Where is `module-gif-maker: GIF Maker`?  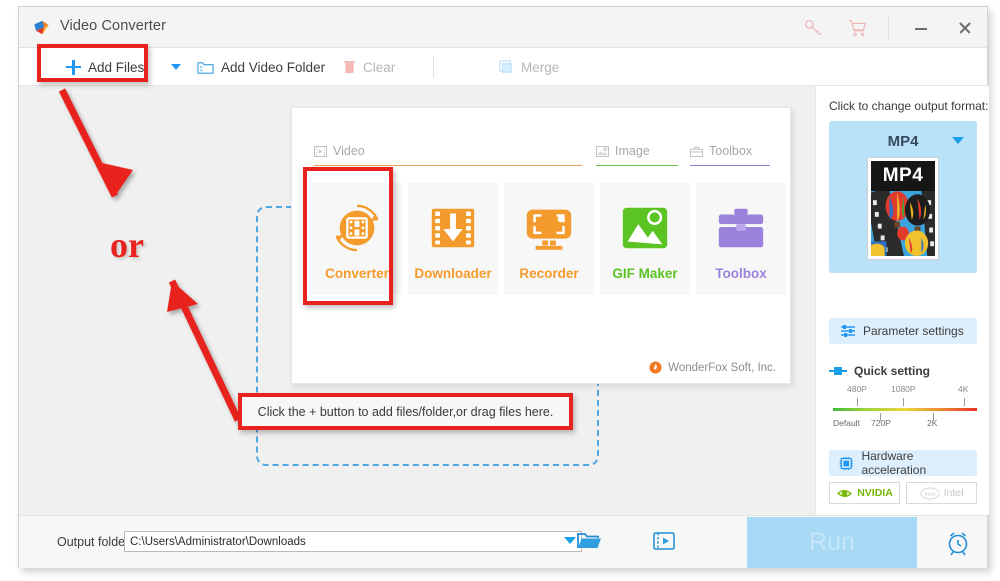 module-gif-maker: GIF Maker is located at coordinates (645, 239).